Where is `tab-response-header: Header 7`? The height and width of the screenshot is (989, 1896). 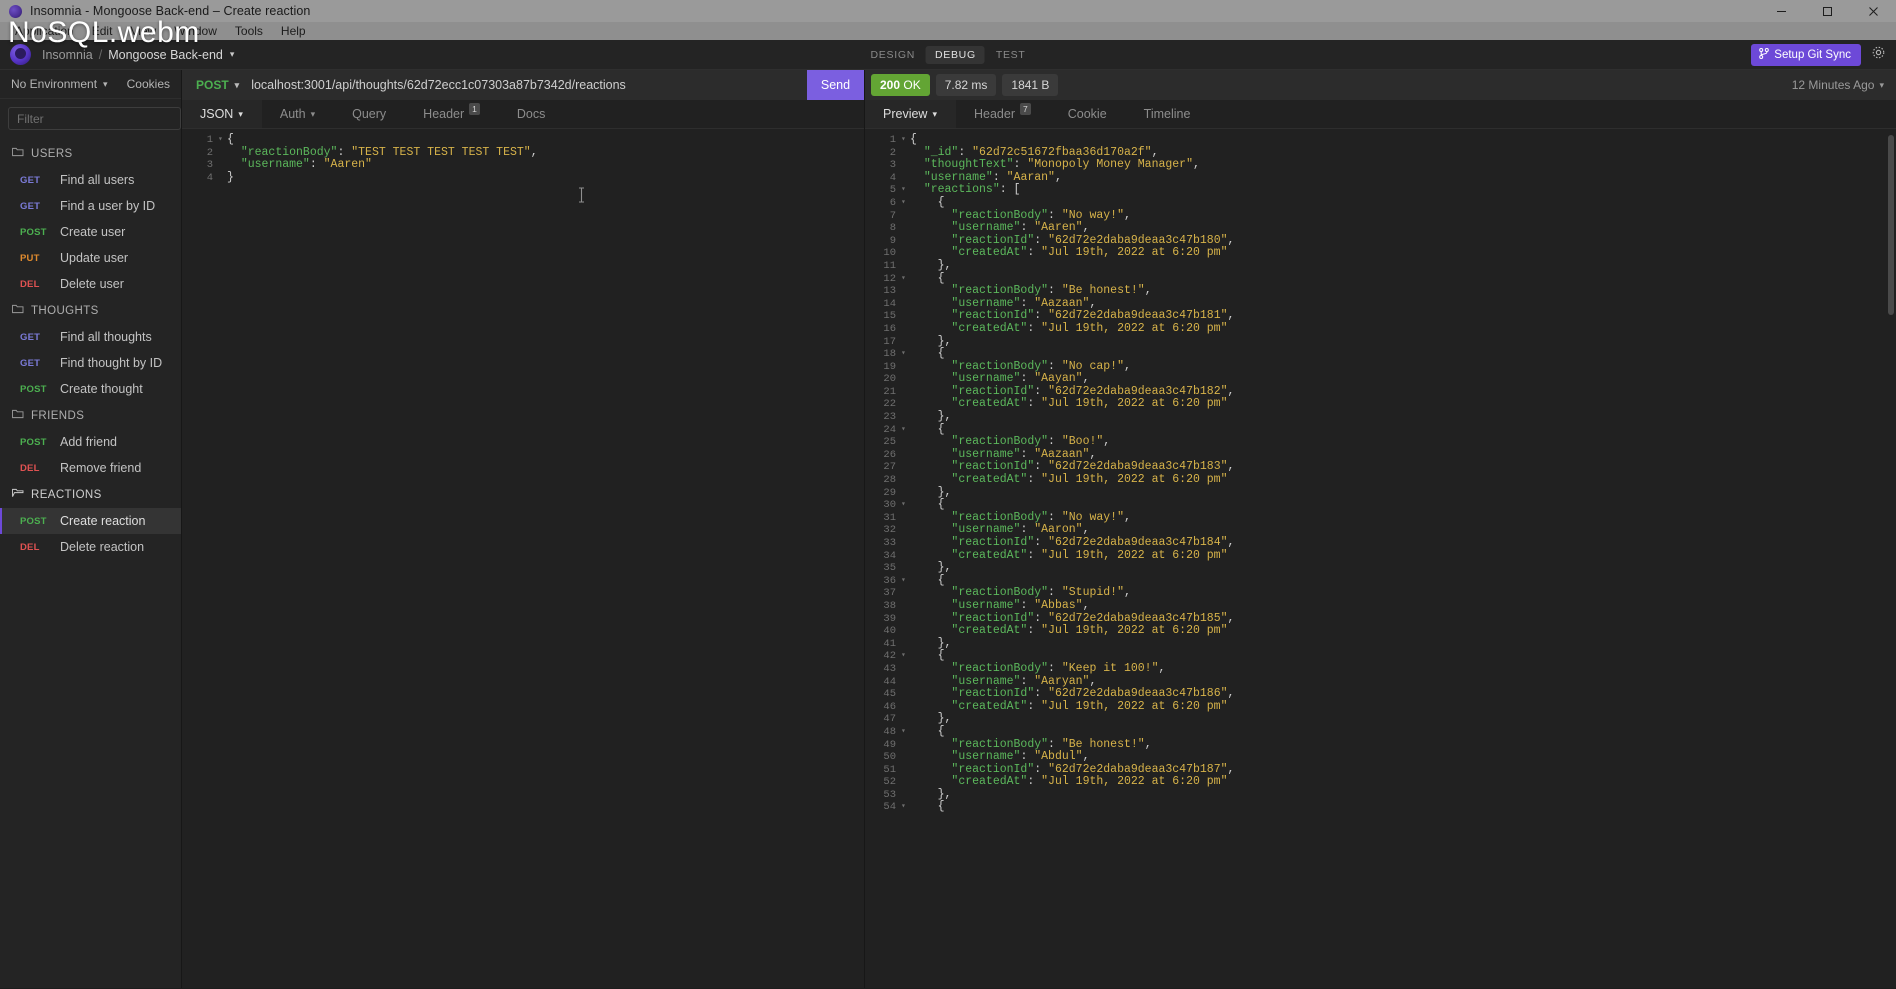 tab-response-header: Header 7 is located at coordinates (1003, 114).